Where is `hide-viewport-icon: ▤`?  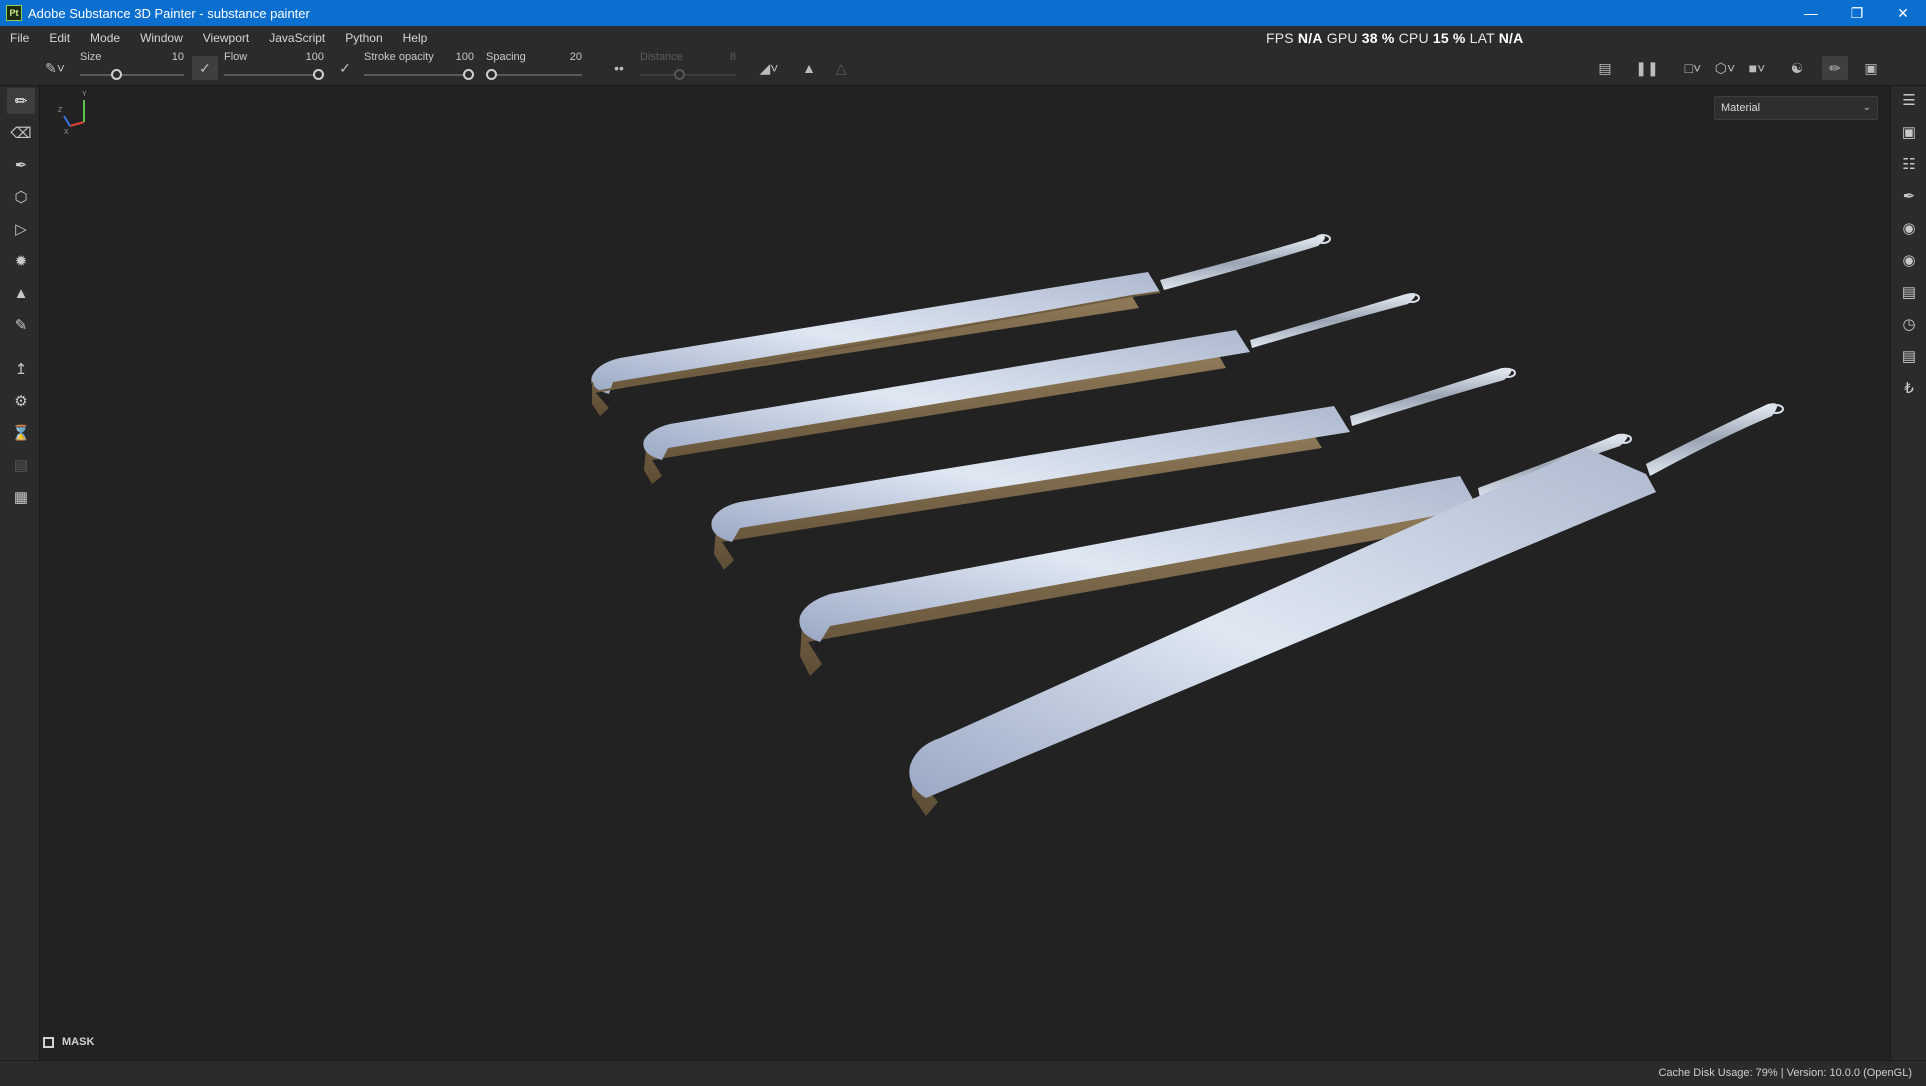
hide-viewport-icon: ▤ is located at coordinates (1605, 68).